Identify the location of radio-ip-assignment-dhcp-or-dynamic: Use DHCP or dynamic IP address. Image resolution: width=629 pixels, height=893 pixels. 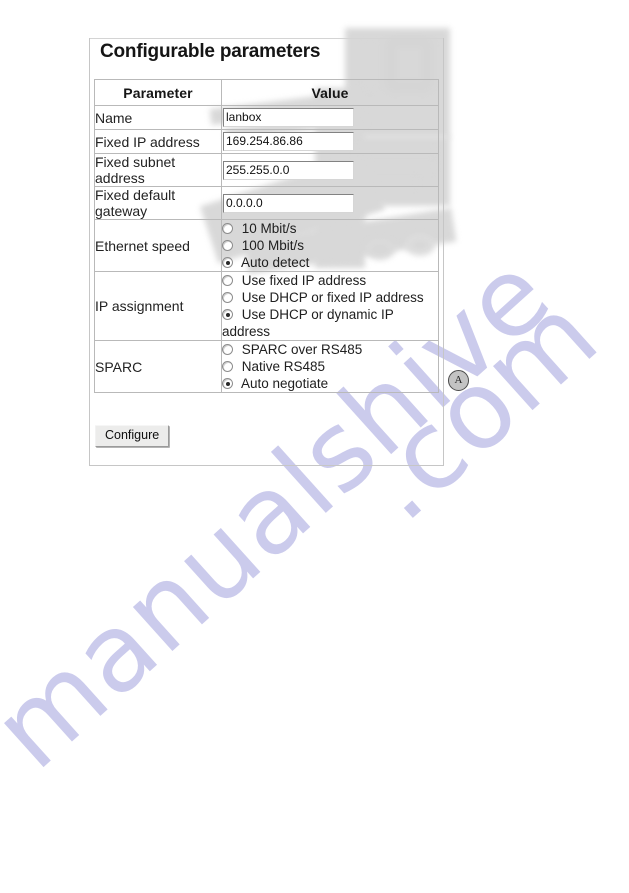
(330, 323).